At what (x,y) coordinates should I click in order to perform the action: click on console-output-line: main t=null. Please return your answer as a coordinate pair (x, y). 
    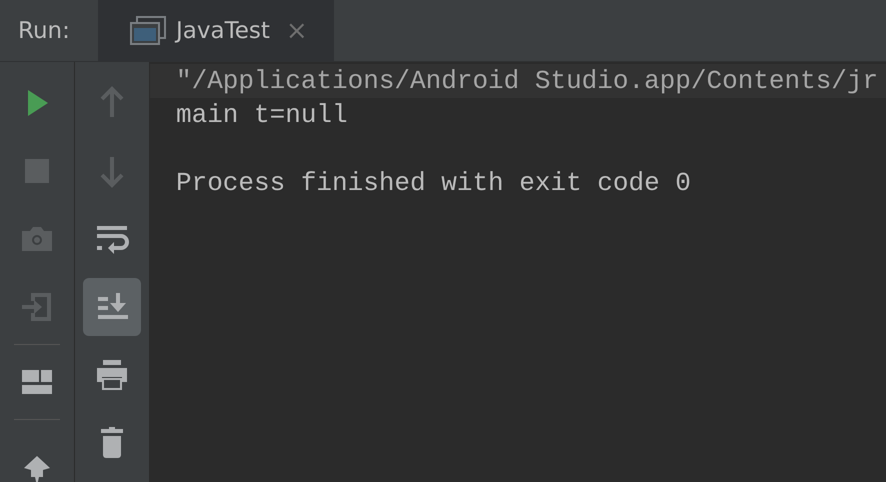
    Looking at the image, I should click on (262, 115).